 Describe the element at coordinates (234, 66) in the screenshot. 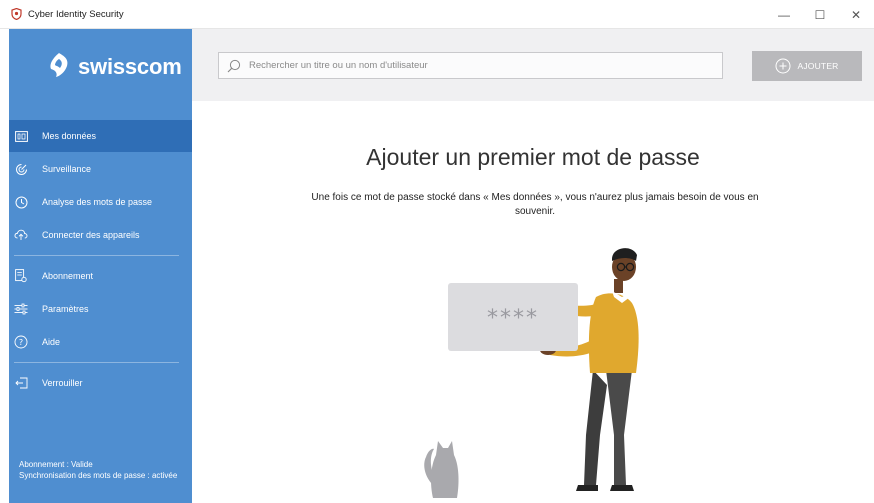

I see `search-icon` at that location.